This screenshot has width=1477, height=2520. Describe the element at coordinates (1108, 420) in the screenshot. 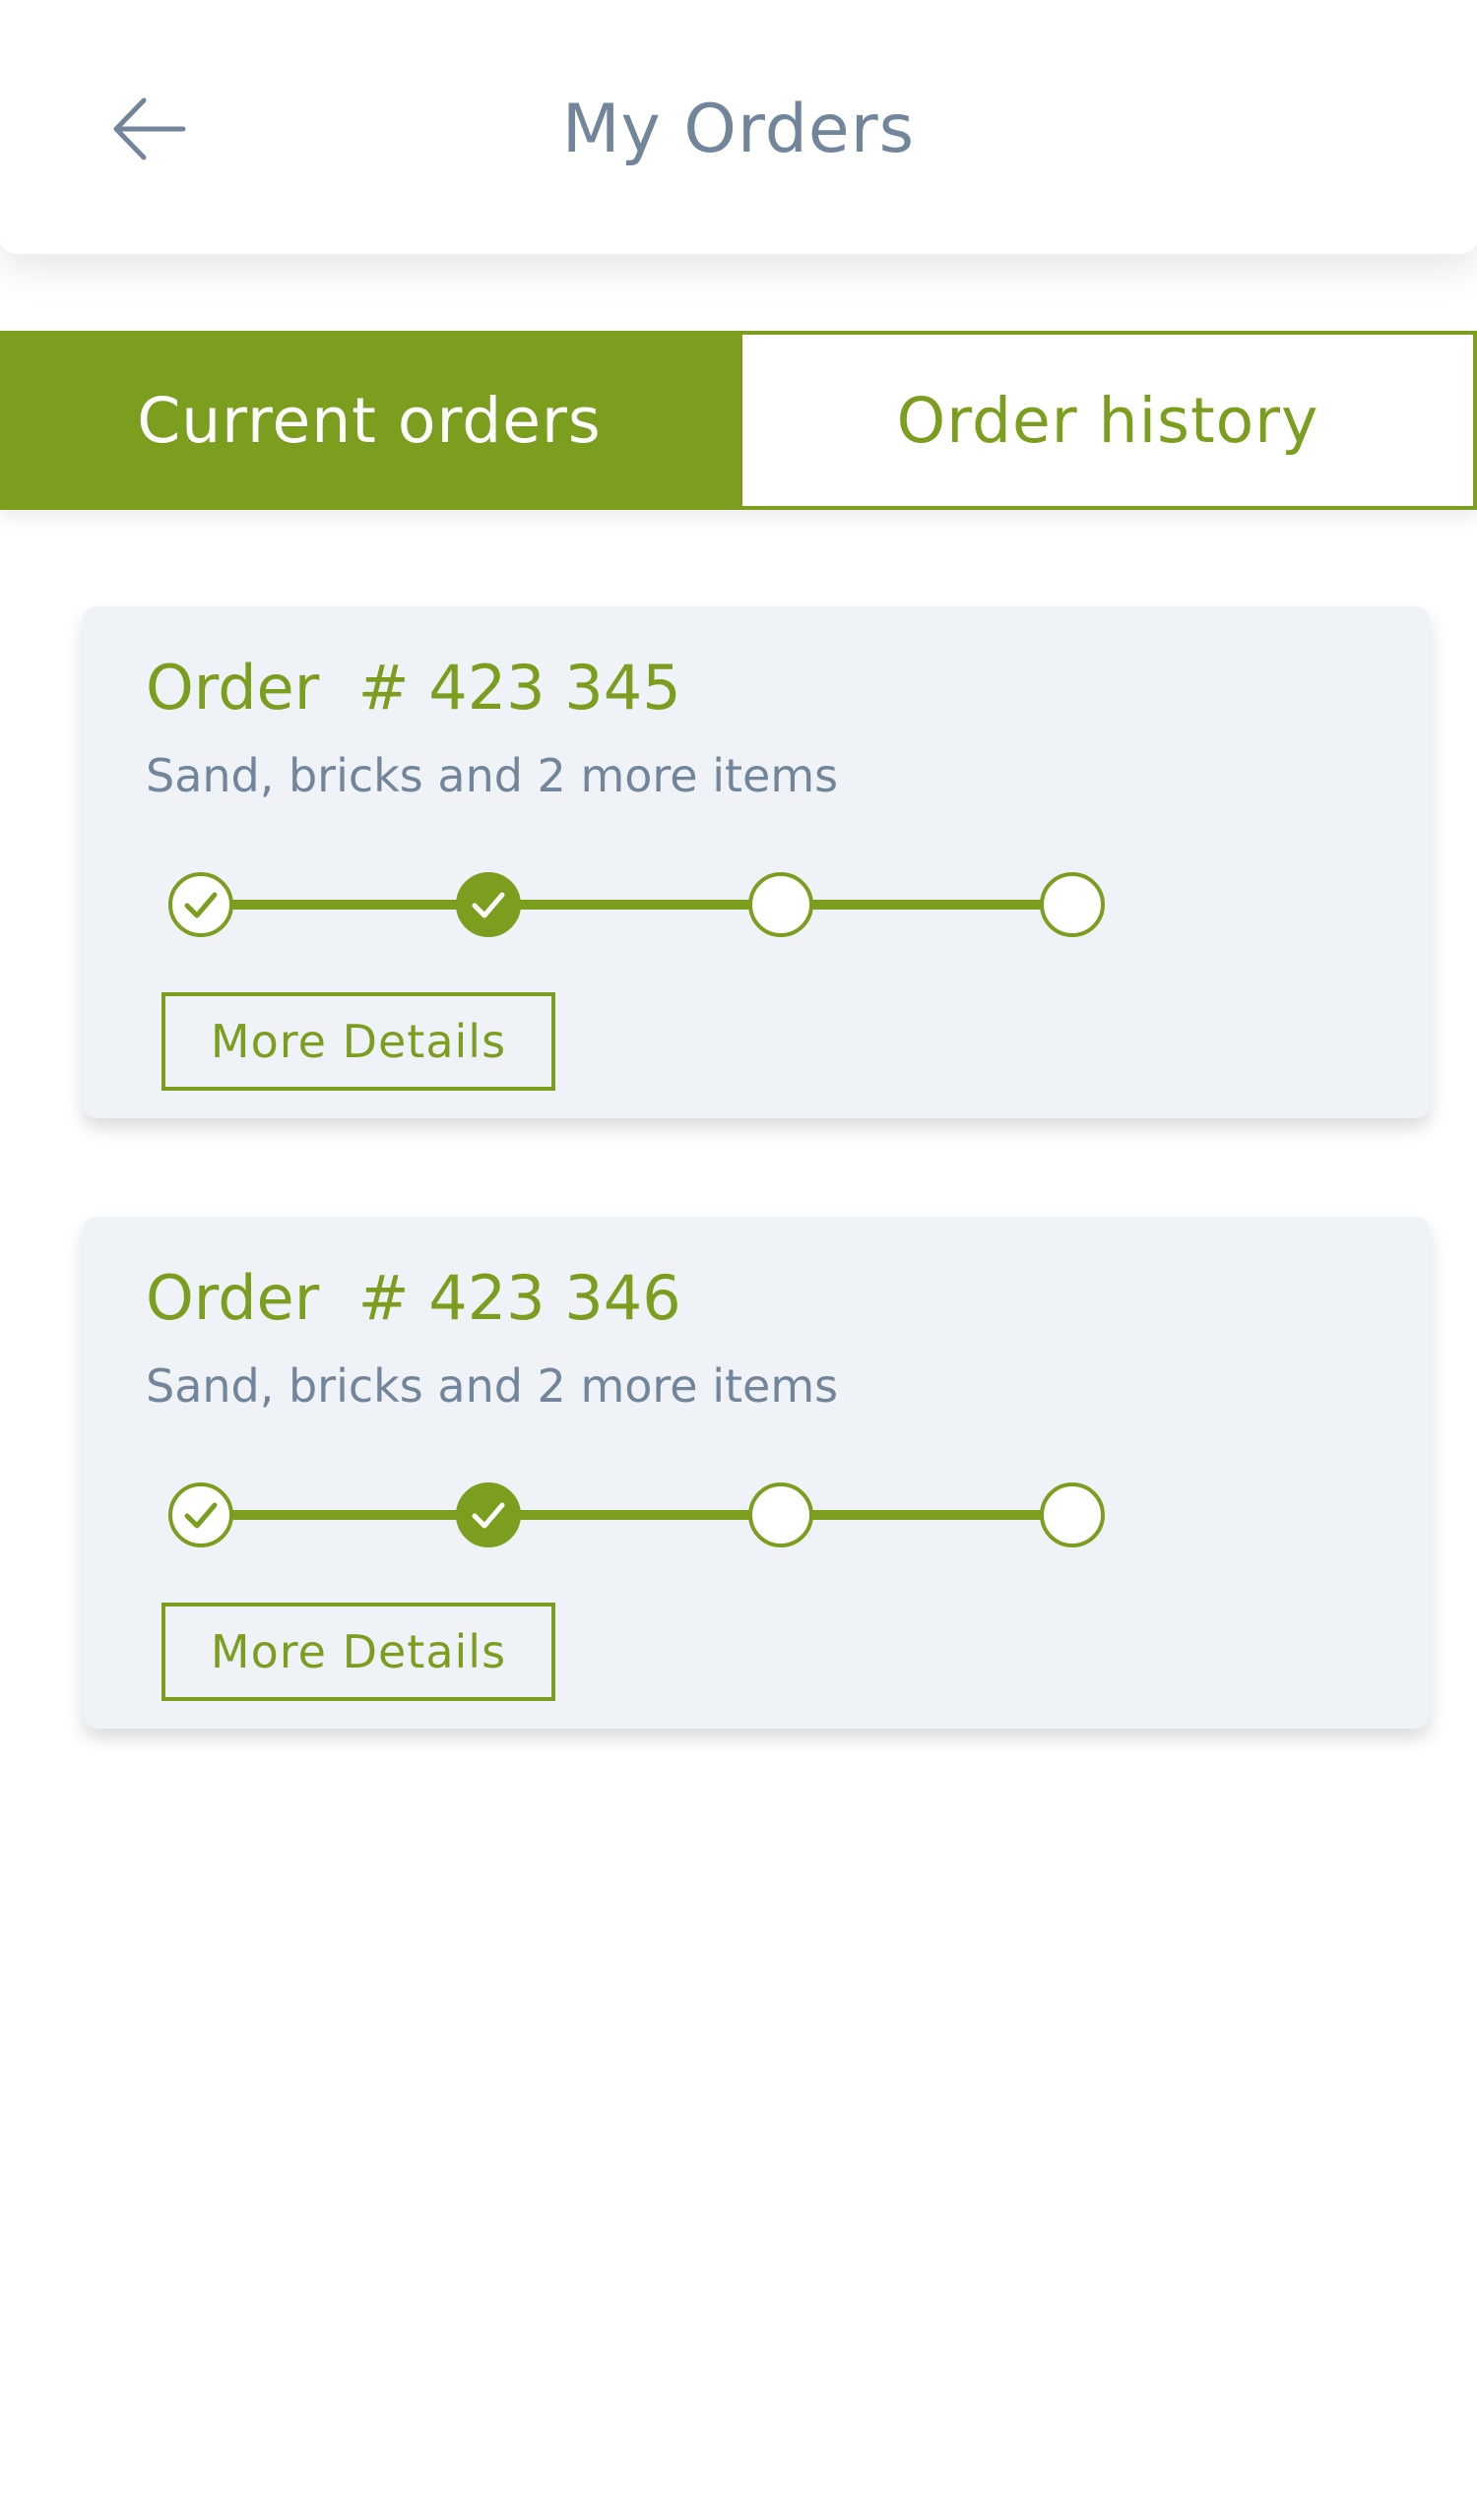

I see `tab-order-history: Order history` at that location.